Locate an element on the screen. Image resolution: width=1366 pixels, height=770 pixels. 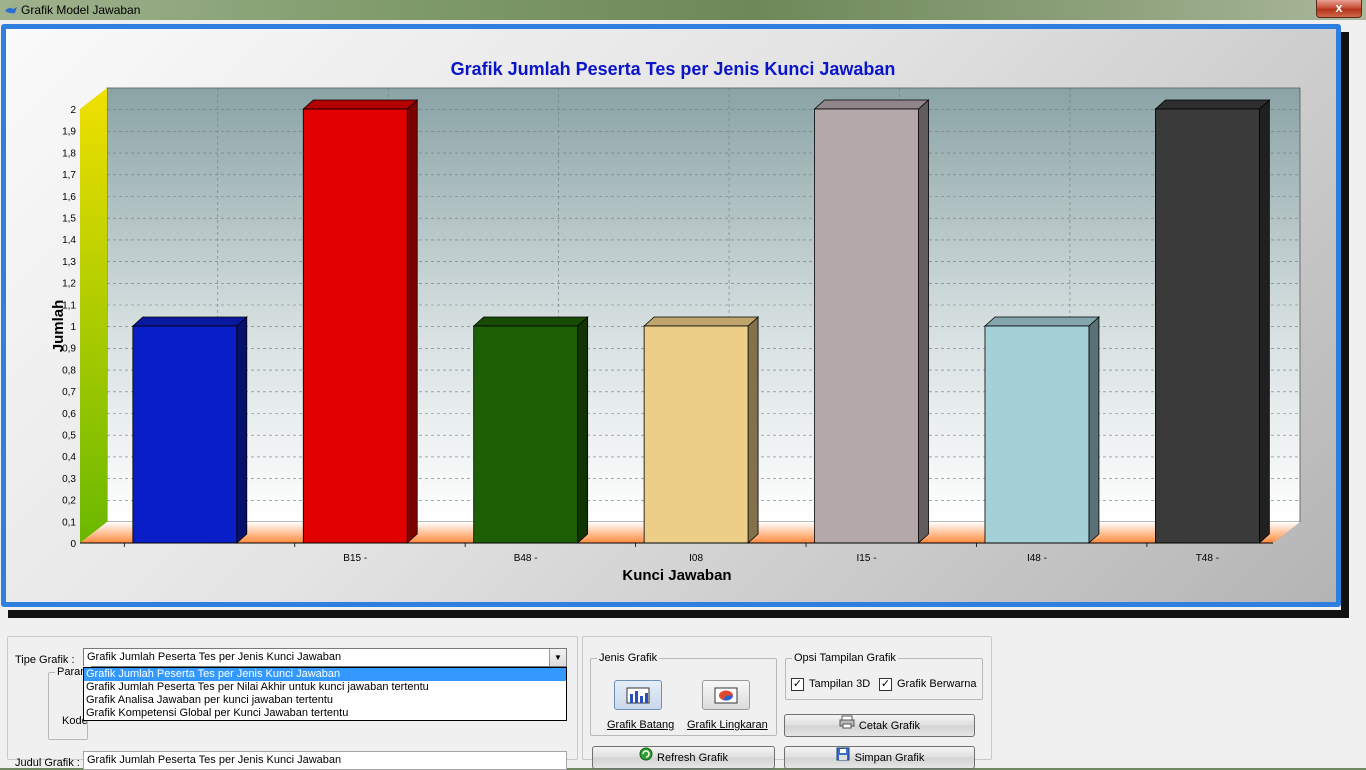
grafik-lingkaran-button is located at coordinates (726, 695).